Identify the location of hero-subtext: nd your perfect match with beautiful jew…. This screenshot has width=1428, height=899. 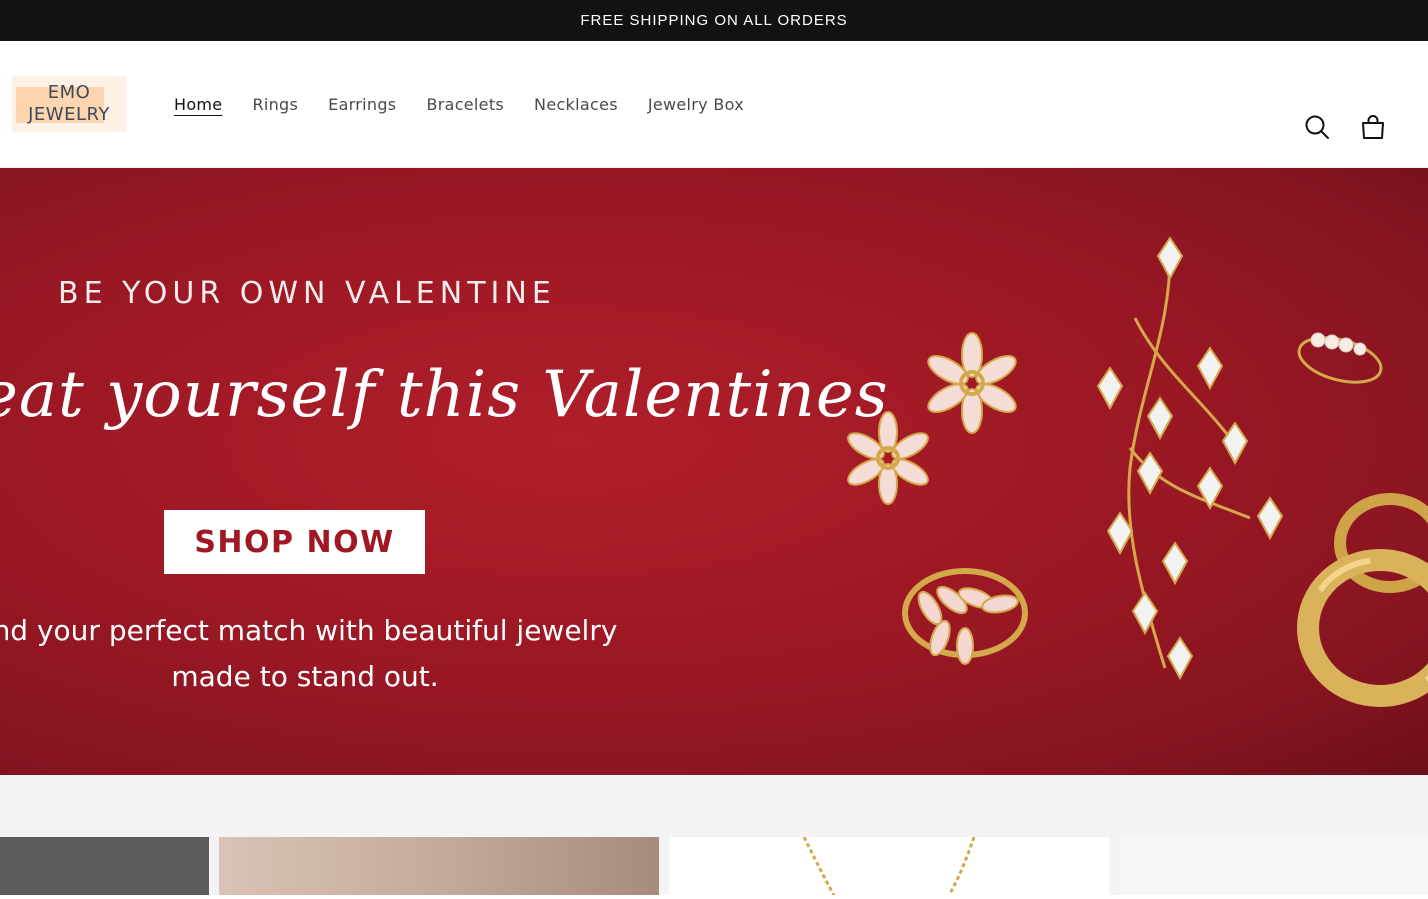
(315, 654).